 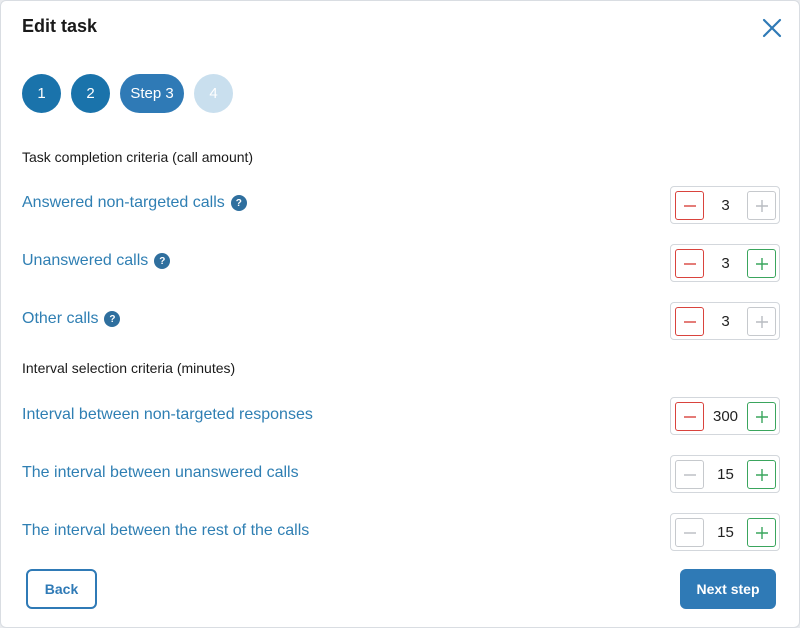 I want to click on step-3-current: Step 3, so click(x=152, y=93).